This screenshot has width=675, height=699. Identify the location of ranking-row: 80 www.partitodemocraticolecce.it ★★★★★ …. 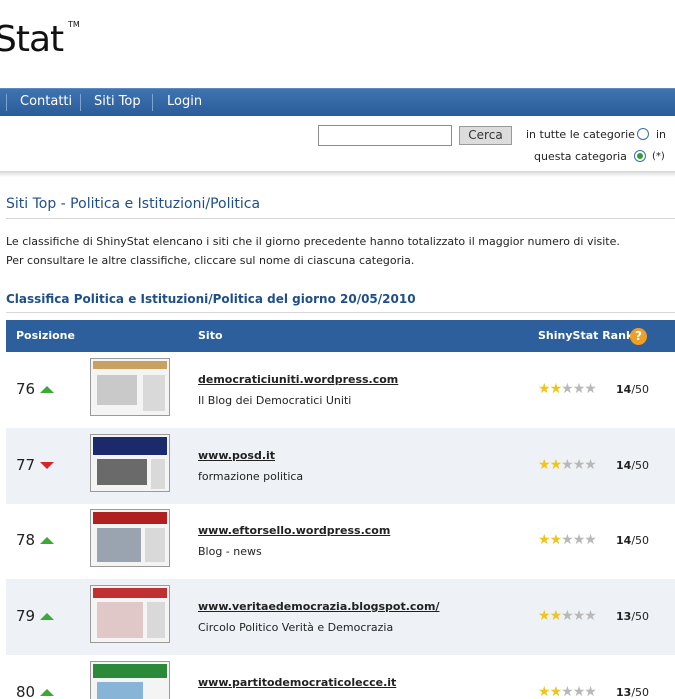
(340, 677).